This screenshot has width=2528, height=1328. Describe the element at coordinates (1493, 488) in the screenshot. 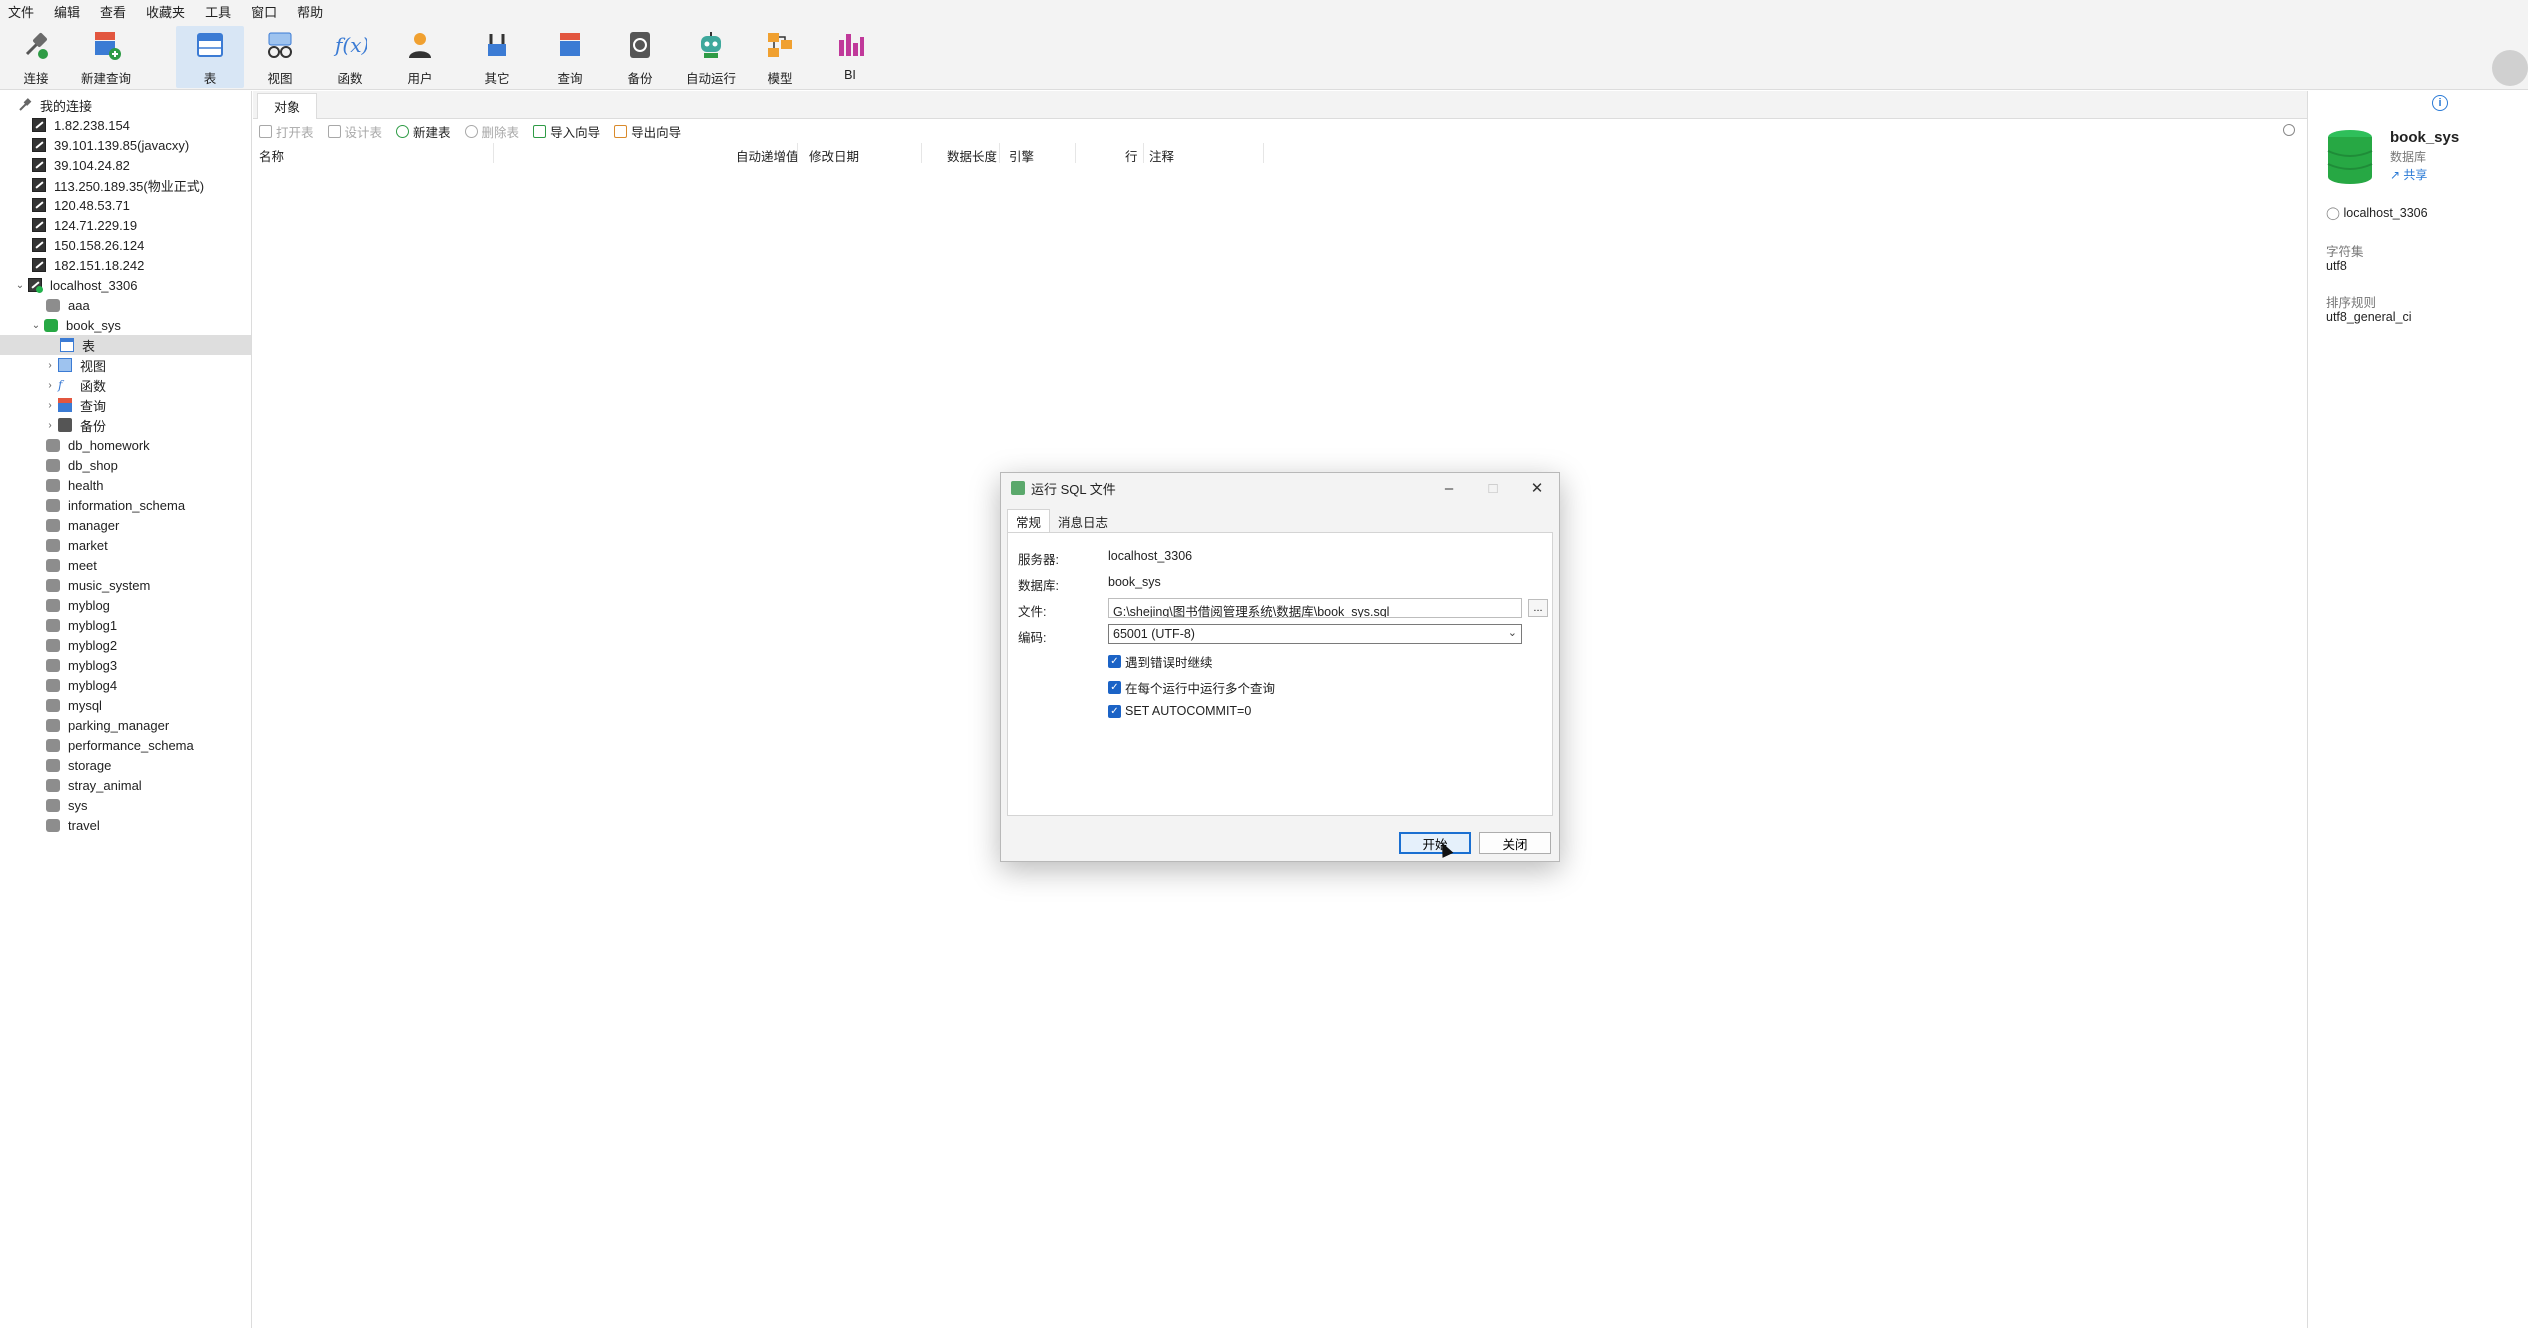

I see `maximize-button: □` at that location.